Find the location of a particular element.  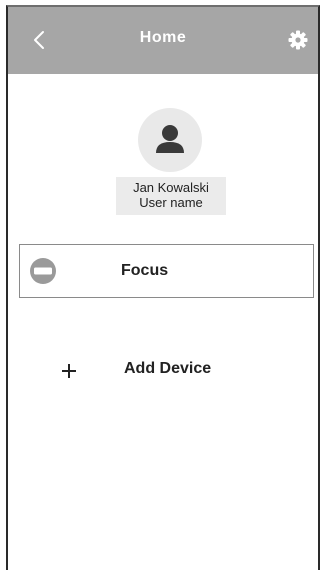

user-name: Jan Kowalski is located at coordinates (171, 187).